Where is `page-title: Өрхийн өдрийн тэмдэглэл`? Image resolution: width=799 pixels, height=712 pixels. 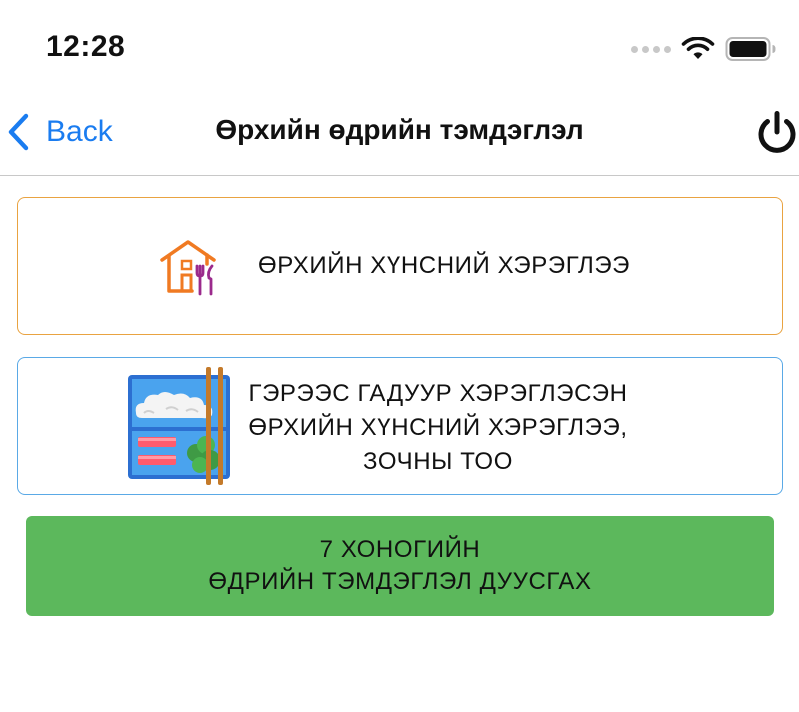 page-title: Өрхийн өдрийн тэмдэглэл is located at coordinates (399, 130).